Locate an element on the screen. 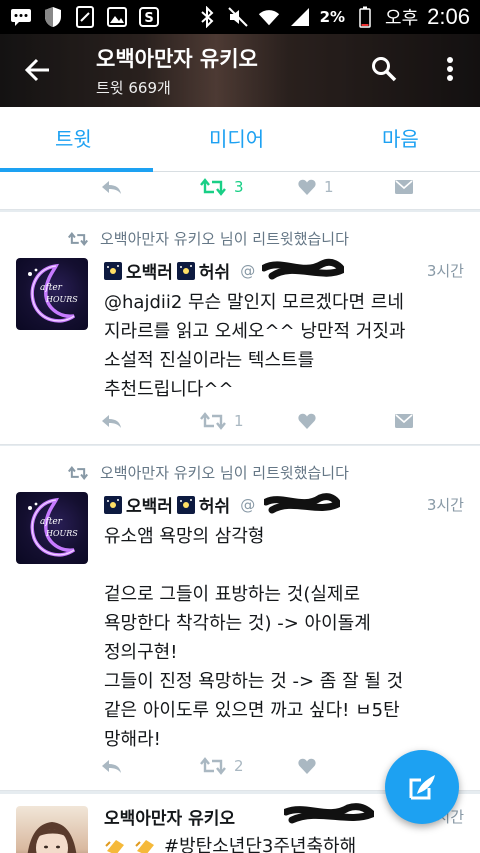 The image size is (480, 853). profile-header: 오백아만자 유키오 트윗 669개 is located at coordinates (240, 70).